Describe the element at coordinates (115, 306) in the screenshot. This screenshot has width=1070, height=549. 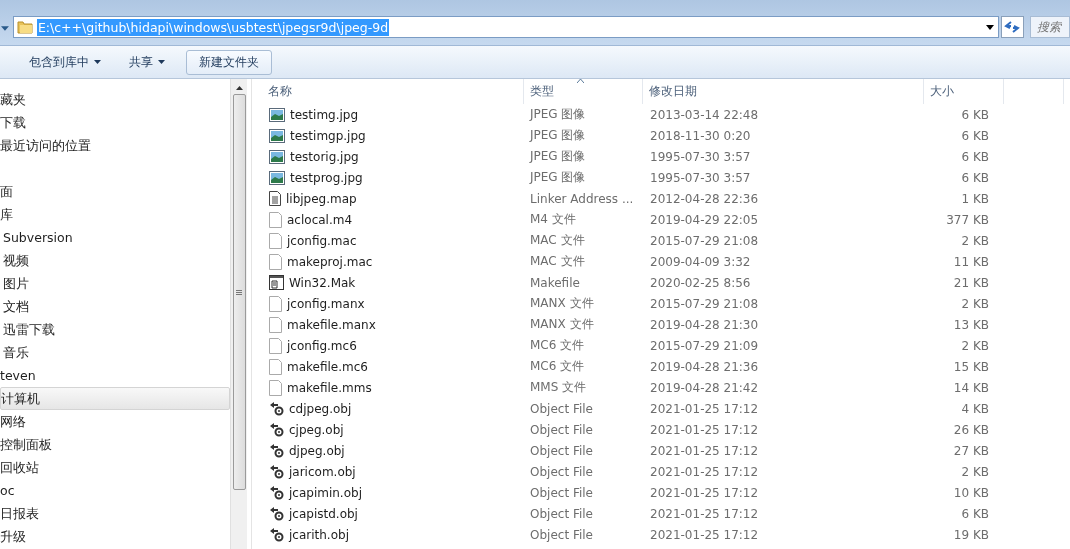
I see `sidebar-item: 文档` at that location.